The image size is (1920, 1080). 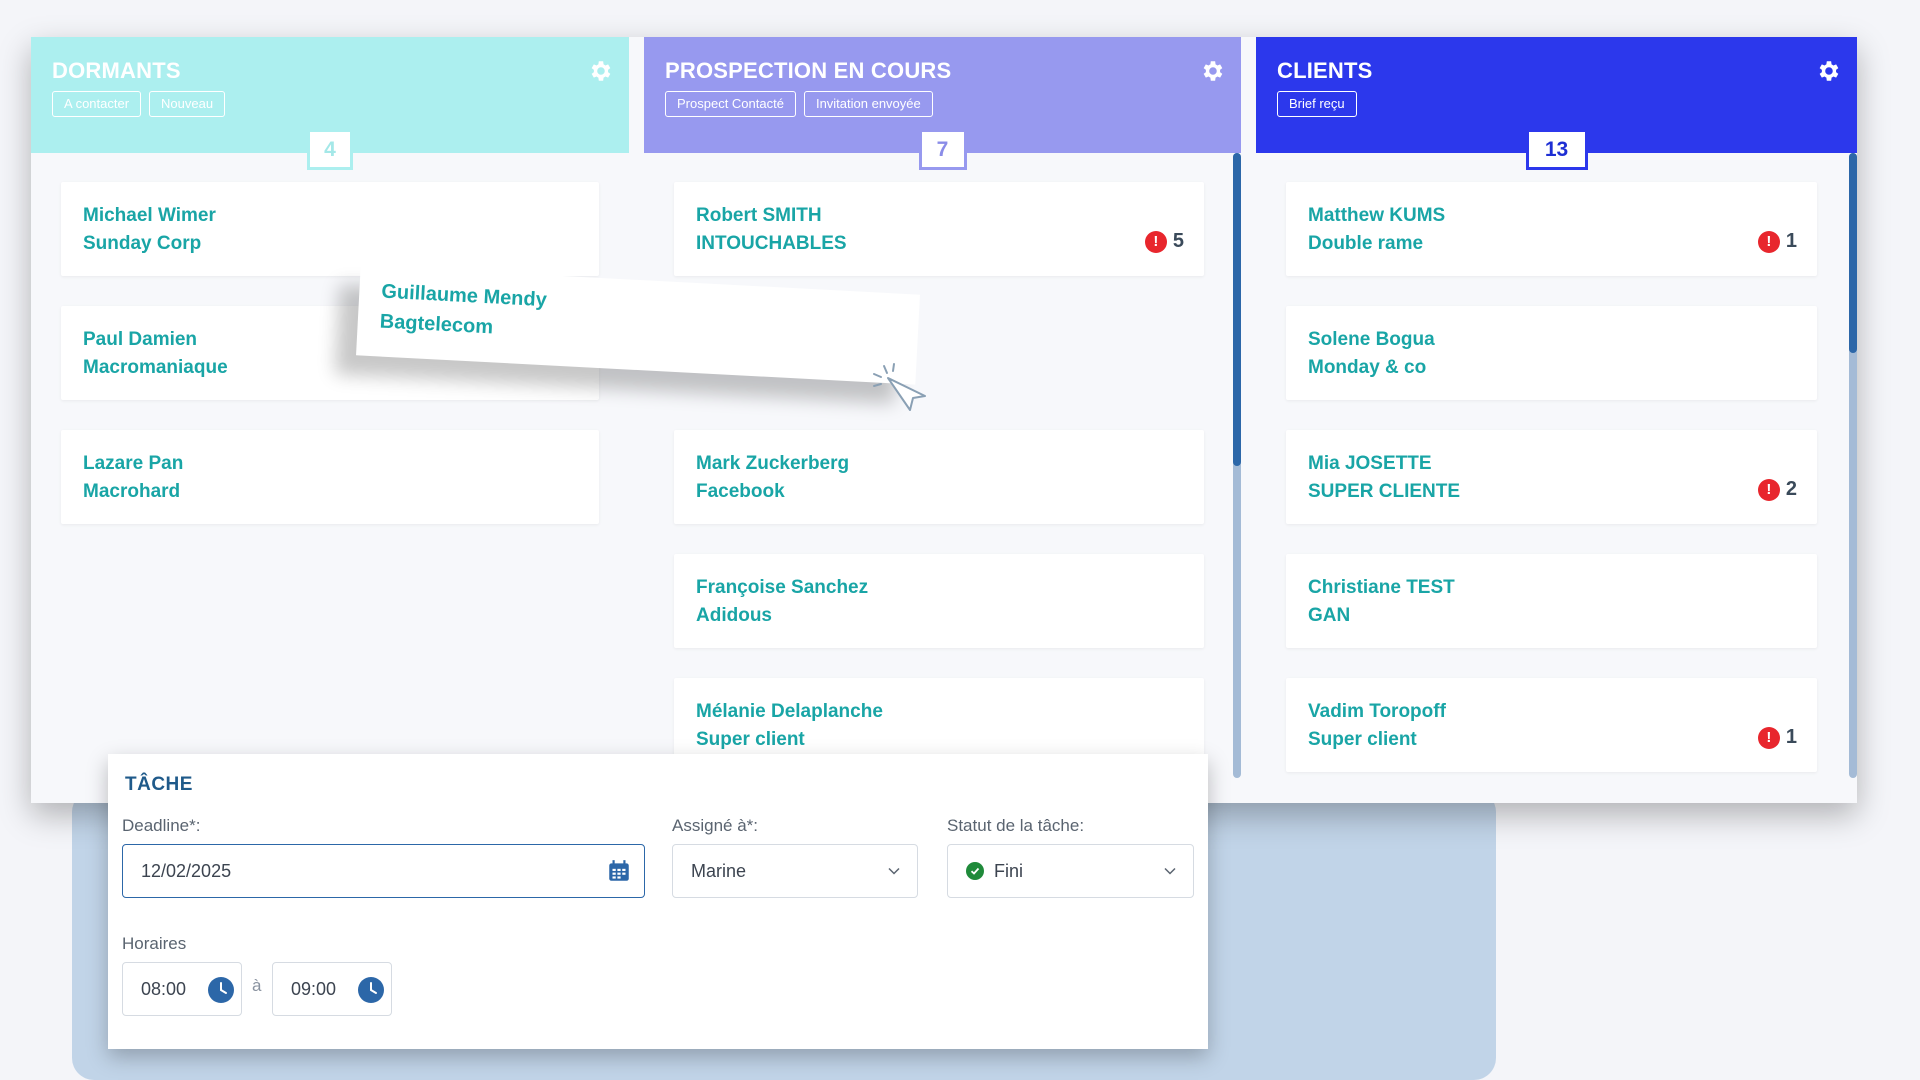 I want to click on contact-name: Matthew KUMS, so click(x=1377, y=215).